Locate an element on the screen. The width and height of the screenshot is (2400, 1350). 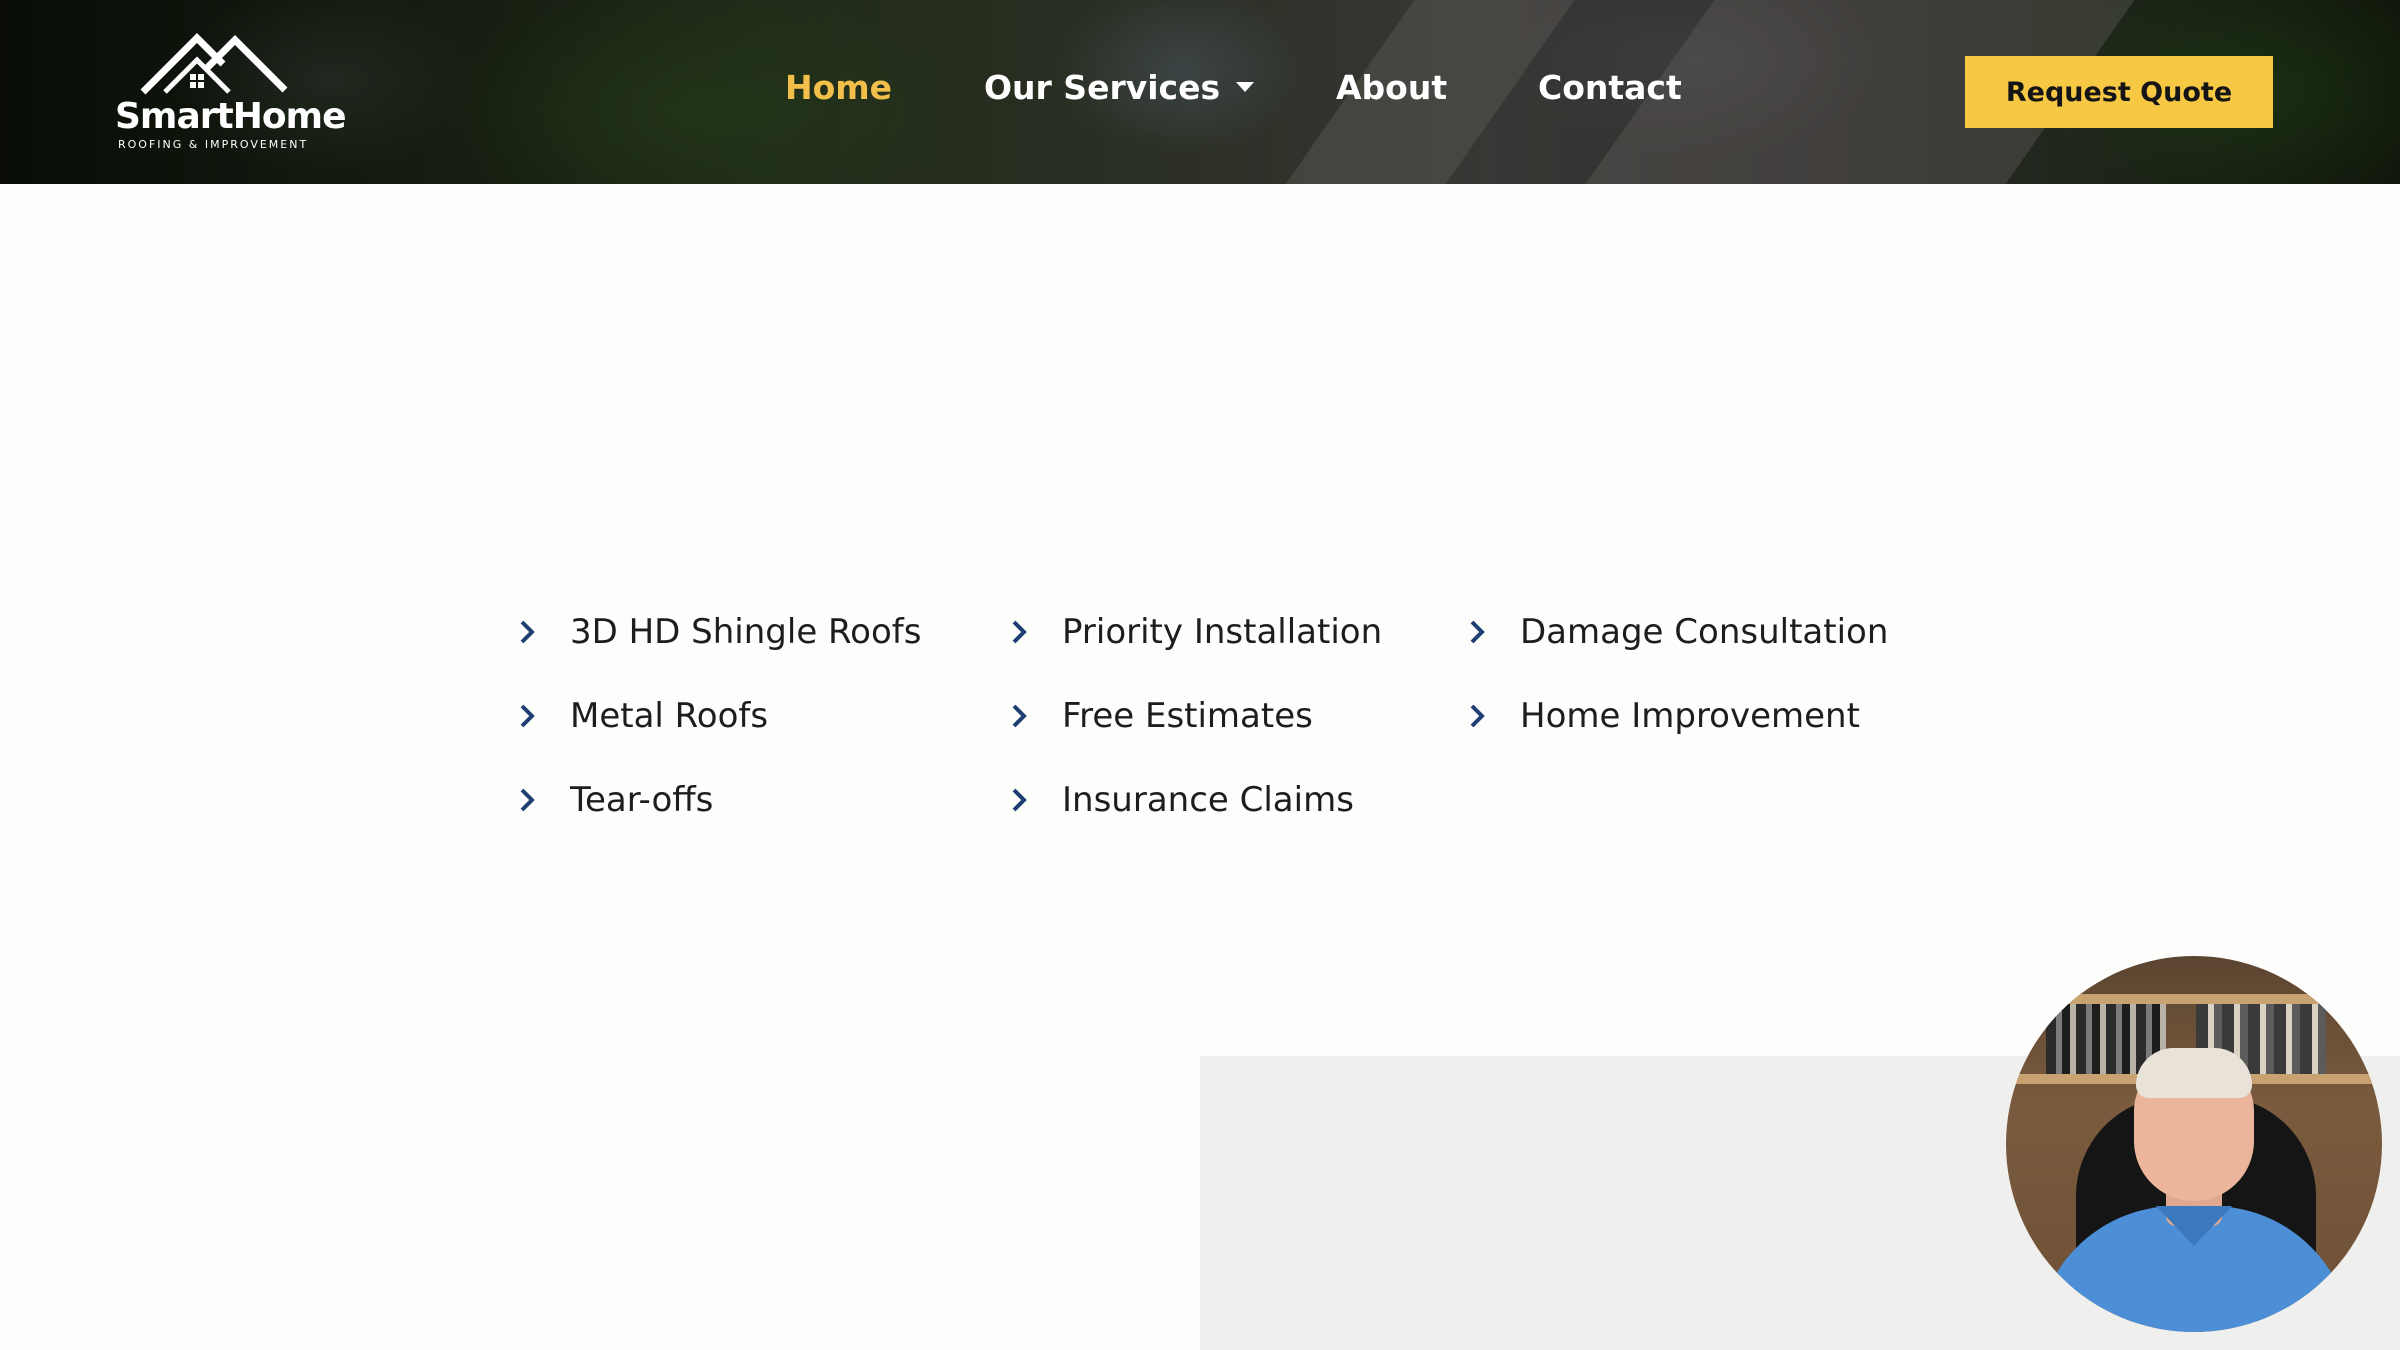
feature-label: Insurance Claims is located at coordinates (1208, 800).